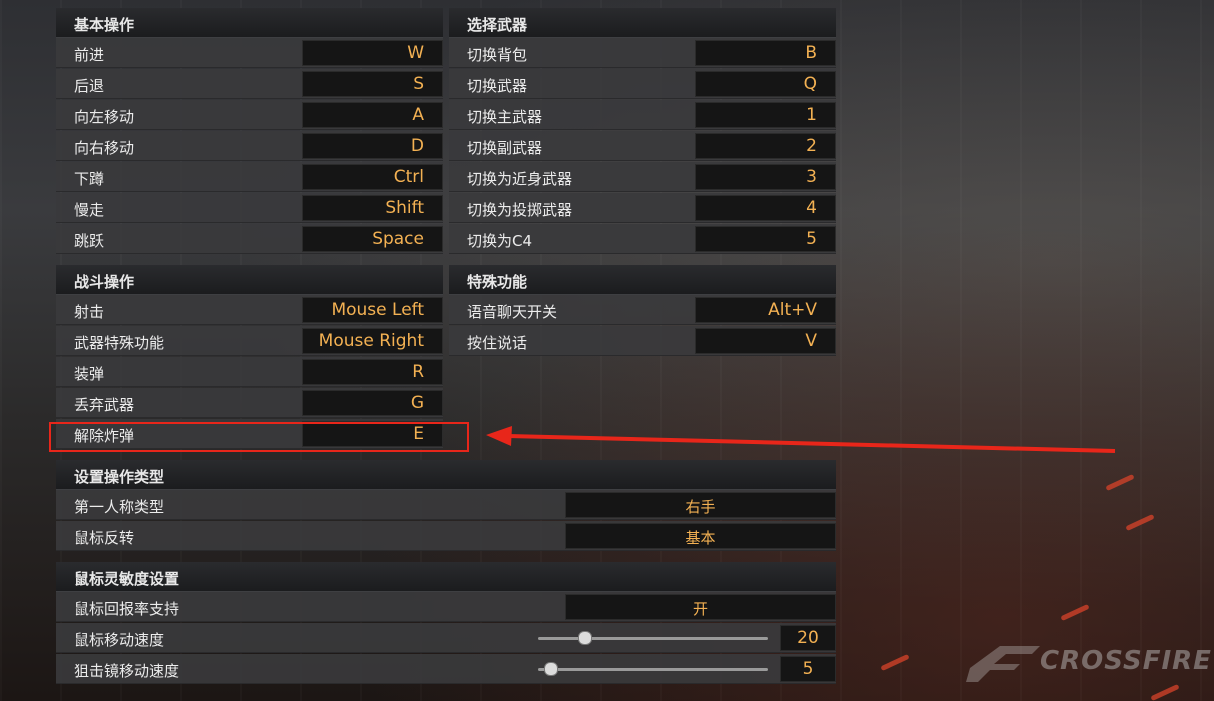  I want to click on keybind-key: G, so click(372, 403).